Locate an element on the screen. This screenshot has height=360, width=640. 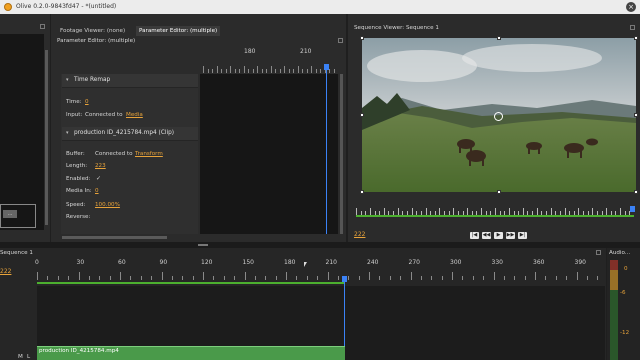
go-to-start-button: |◀ is located at coordinates (474, 235).